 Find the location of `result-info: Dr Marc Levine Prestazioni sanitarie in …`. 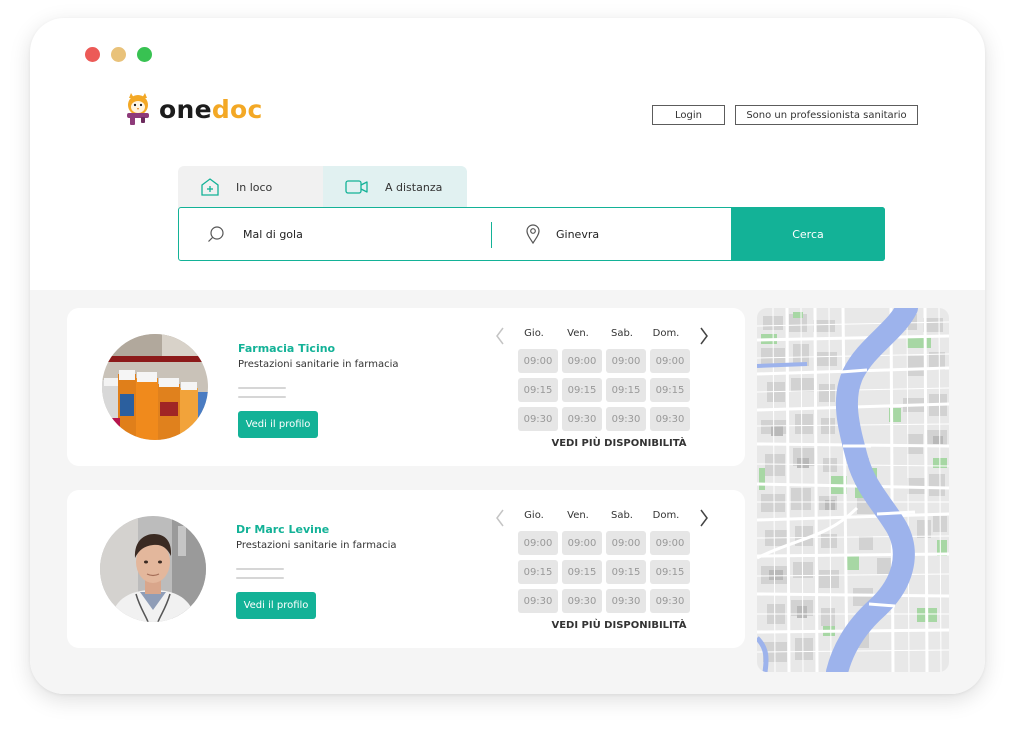

result-info: Dr Marc Levine Prestazioni sanitarie in … is located at coordinates (316, 571).